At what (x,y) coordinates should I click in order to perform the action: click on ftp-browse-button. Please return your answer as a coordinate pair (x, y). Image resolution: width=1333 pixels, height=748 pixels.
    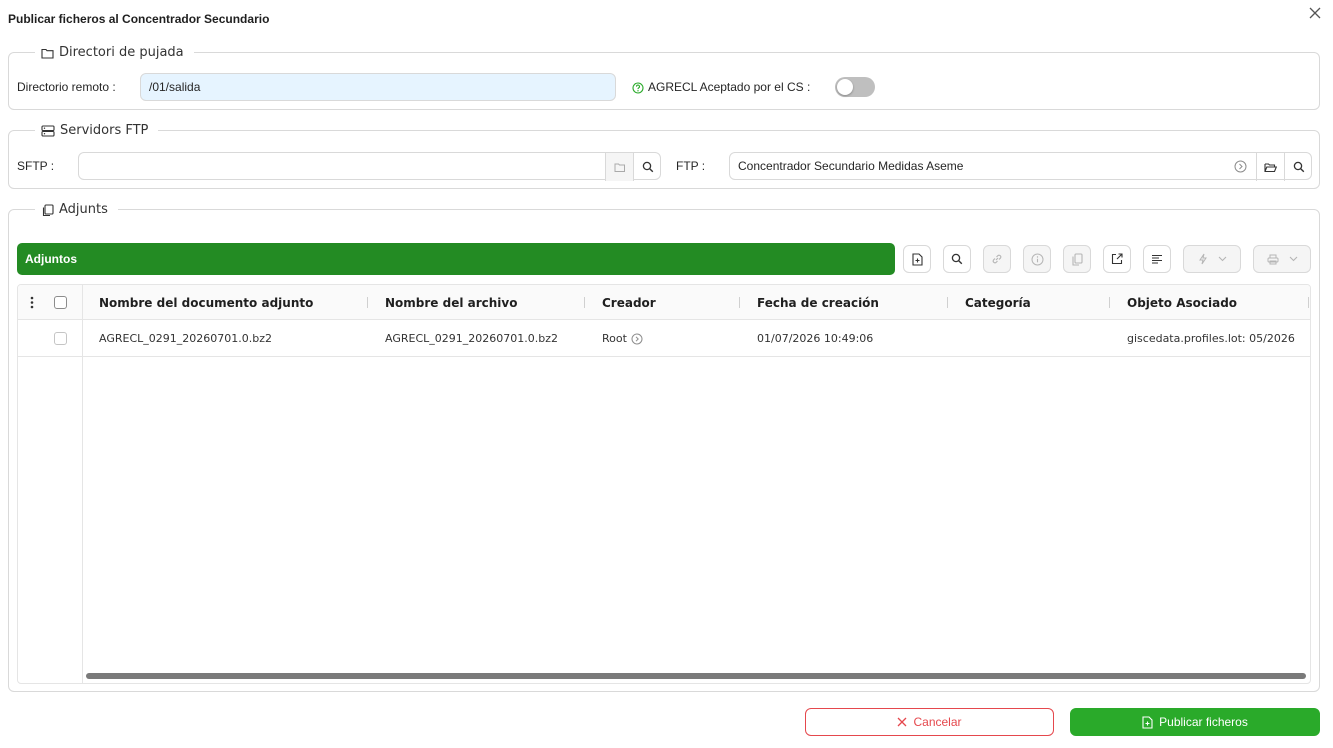
    Looking at the image, I should click on (1270, 167).